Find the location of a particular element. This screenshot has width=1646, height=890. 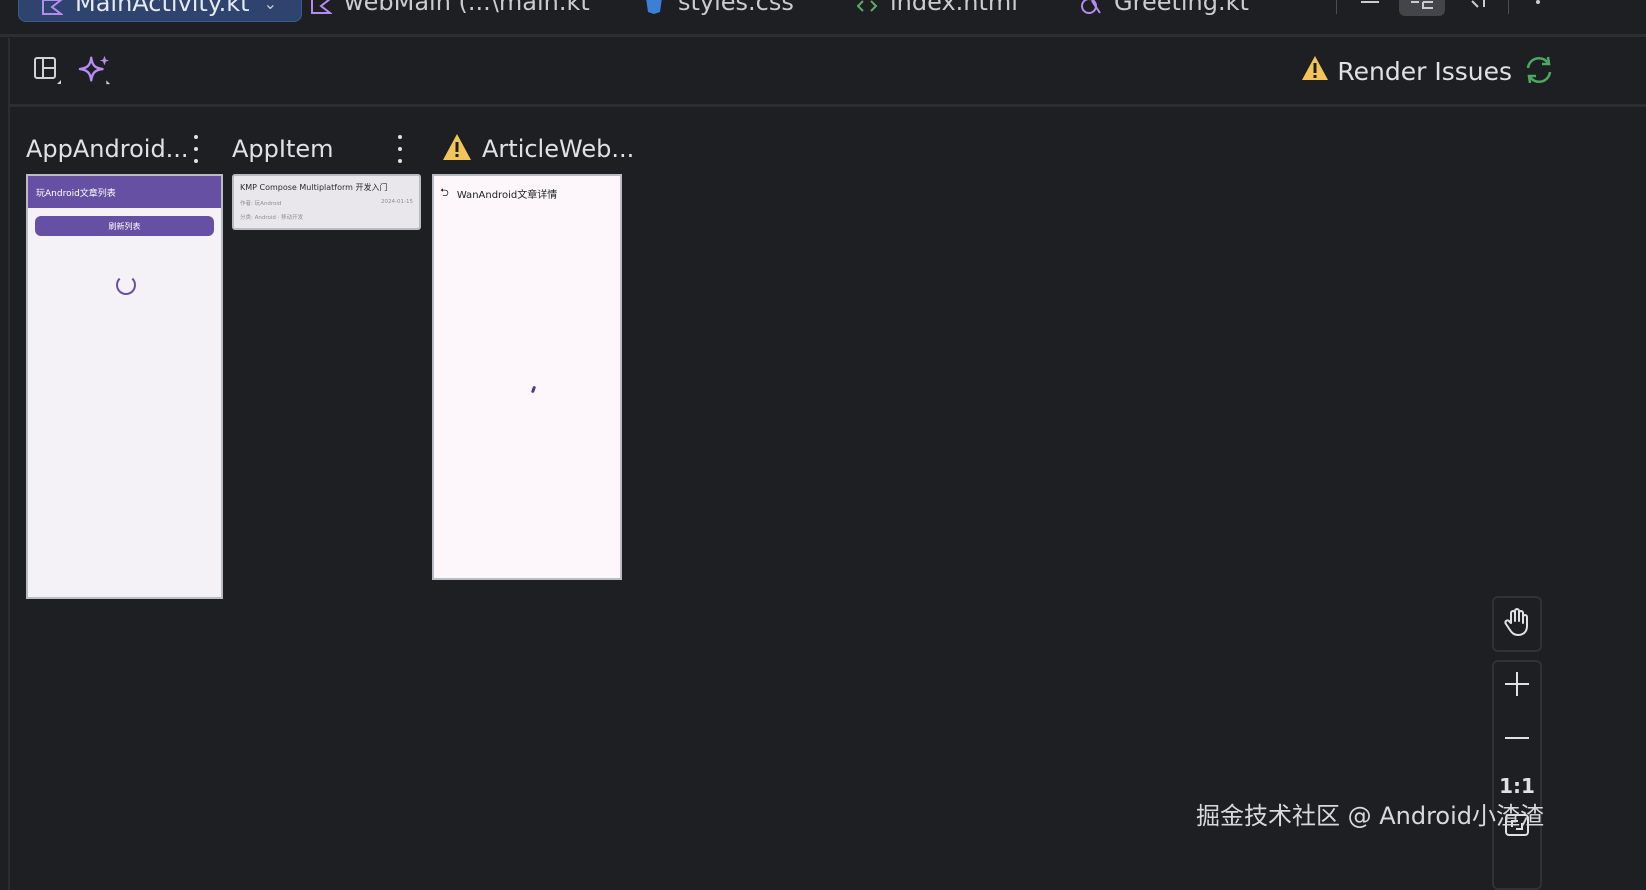

zoom-out-button is located at coordinates (1517, 734).